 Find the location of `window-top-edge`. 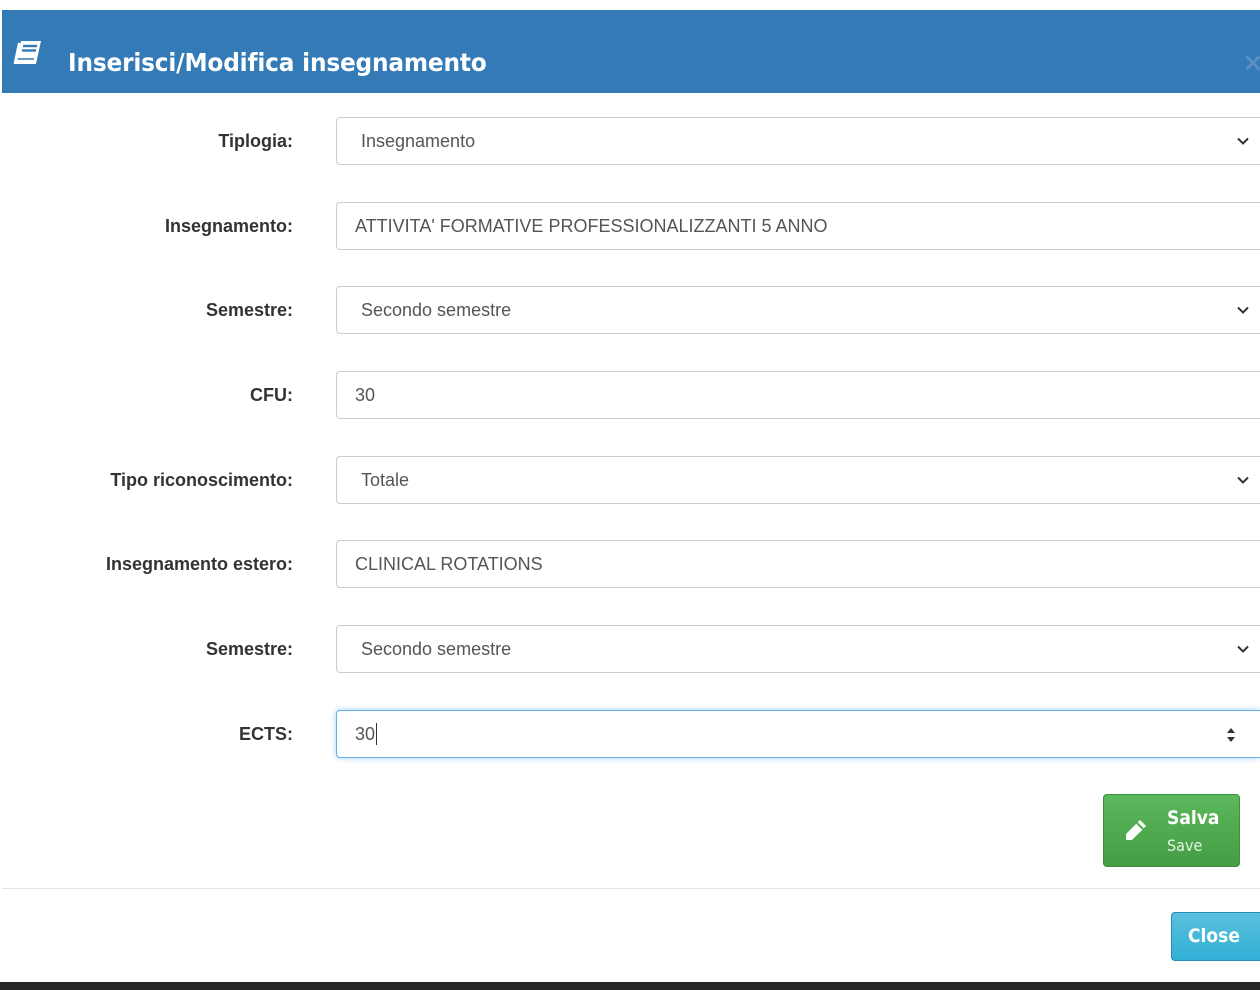

window-top-edge is located at coordinates (630, 5).